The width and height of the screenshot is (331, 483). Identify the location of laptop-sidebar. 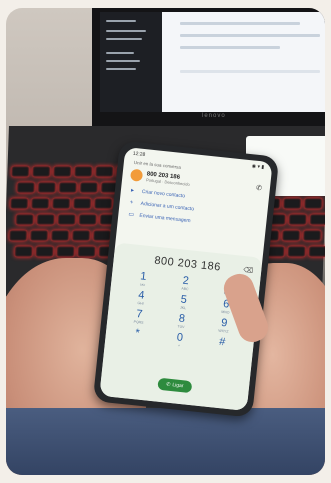
(131, 62).